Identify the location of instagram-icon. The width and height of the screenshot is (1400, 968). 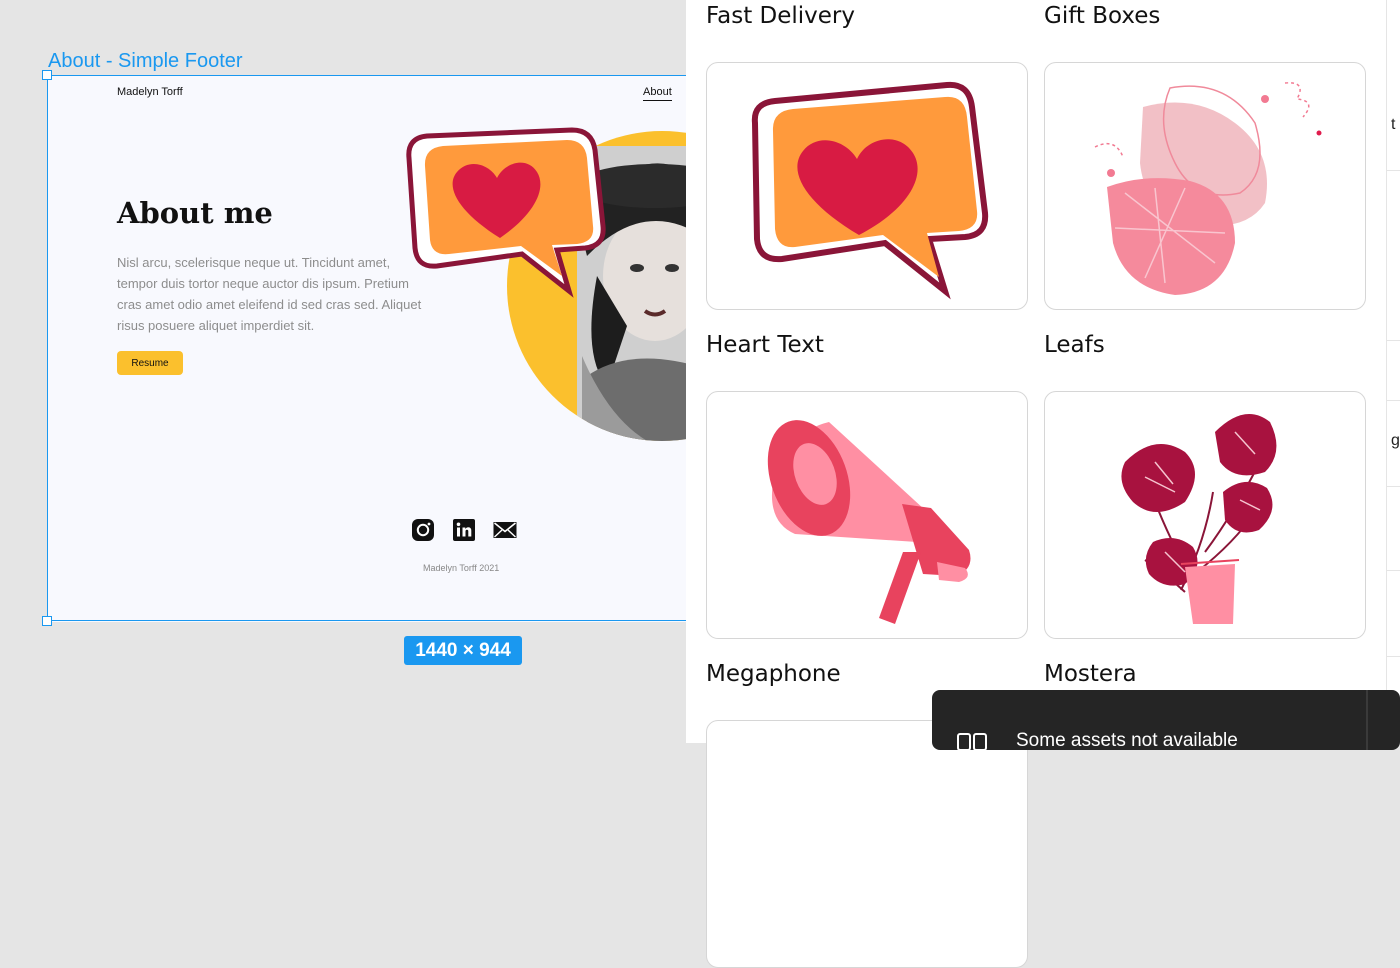
(423, 530).